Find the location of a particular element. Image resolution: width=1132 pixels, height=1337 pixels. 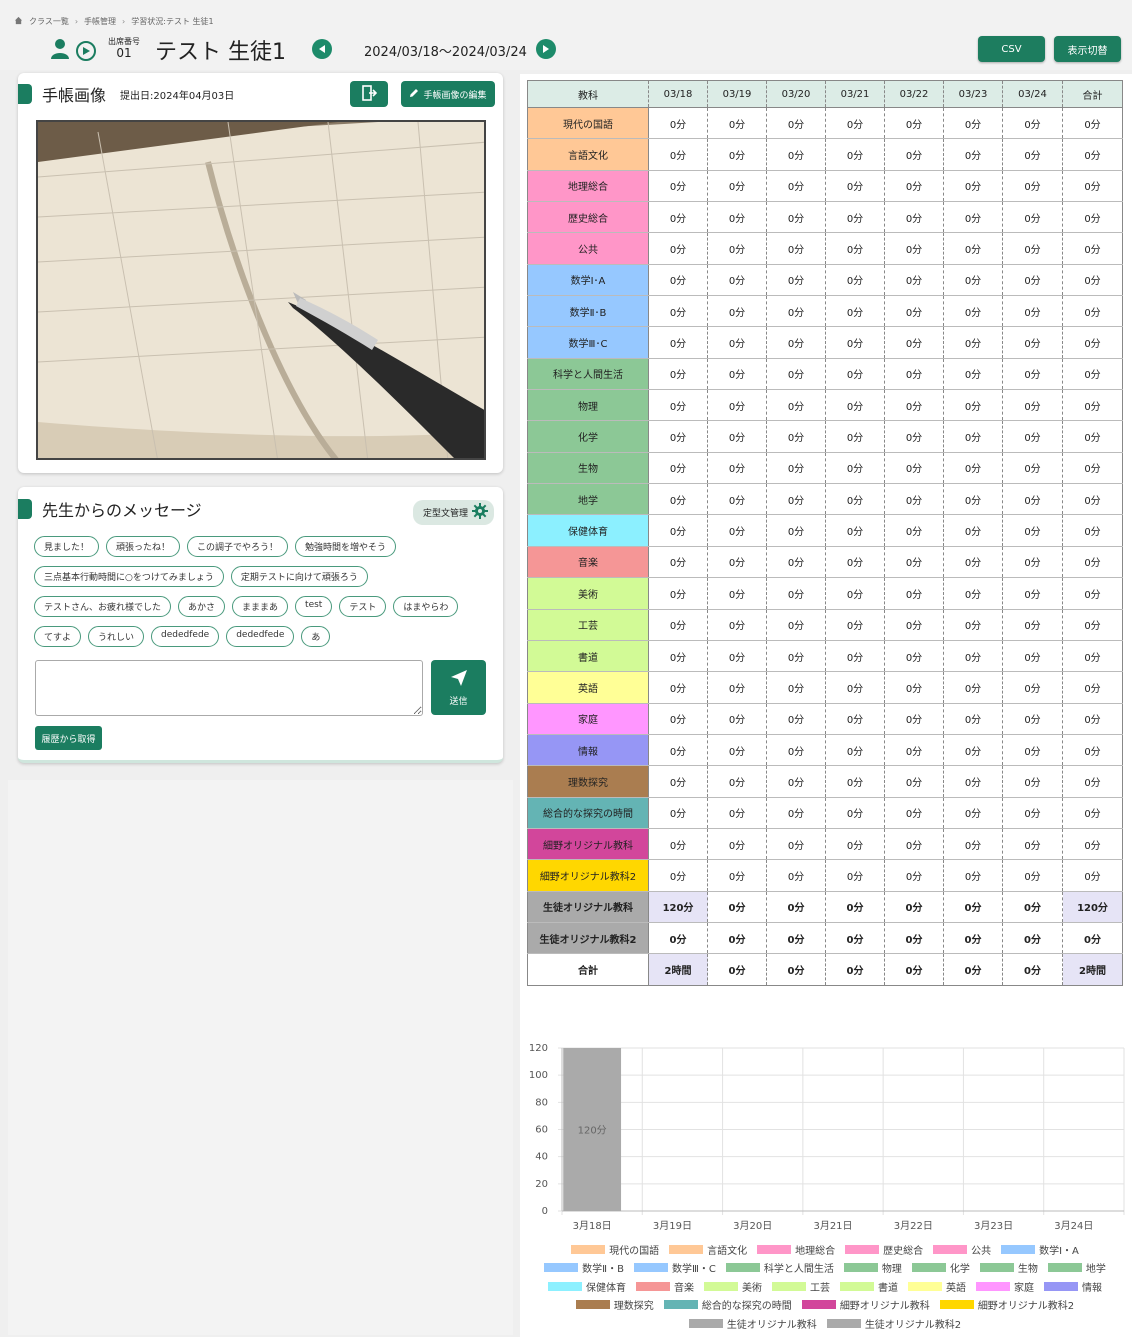

template-chip: あかさ is located at coordinates (202, 606).